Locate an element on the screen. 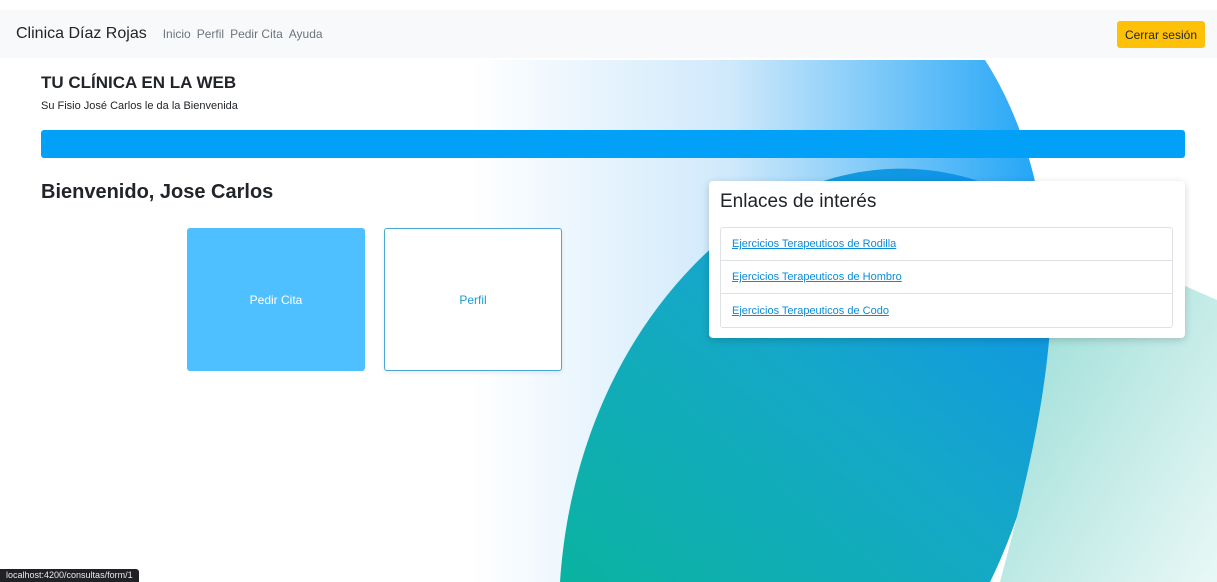  brand-link: Clinica Díaz Rojas is located at coordinates (81, 34).